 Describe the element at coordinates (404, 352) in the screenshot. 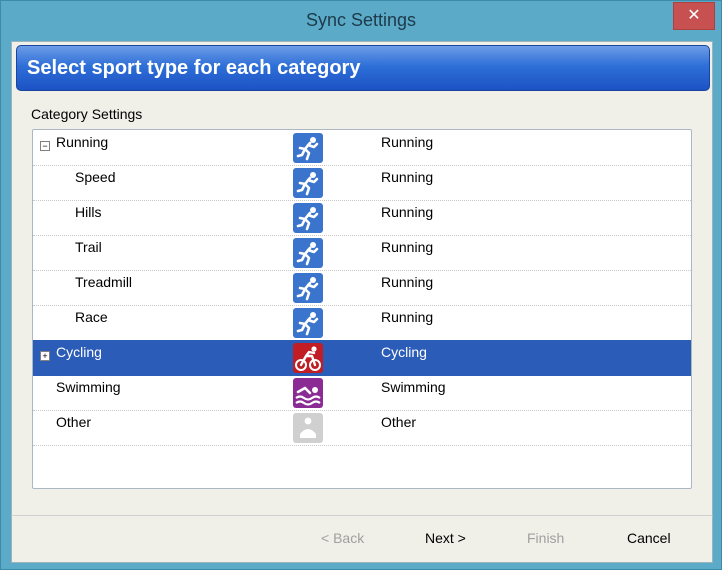

I see `sport-type-value: Cycling` at that location.